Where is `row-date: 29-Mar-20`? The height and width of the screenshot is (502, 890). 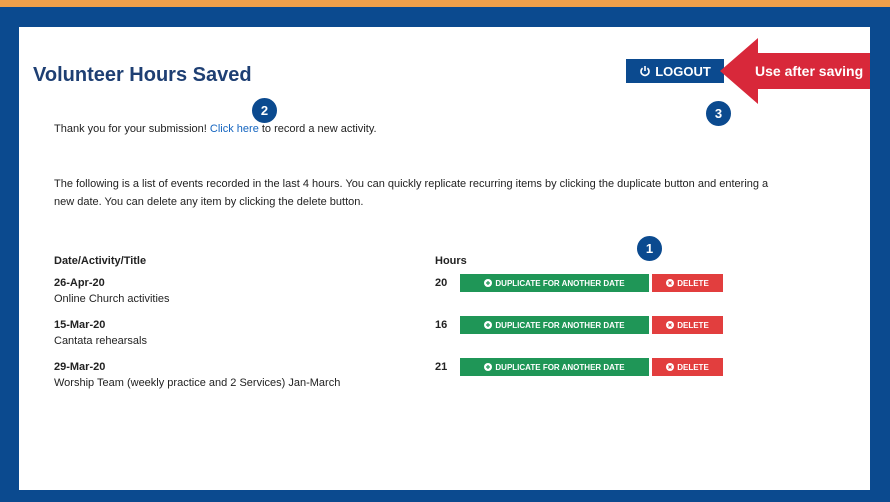
row-date: 29-Mar-20 is located at coordinates (80, 367).